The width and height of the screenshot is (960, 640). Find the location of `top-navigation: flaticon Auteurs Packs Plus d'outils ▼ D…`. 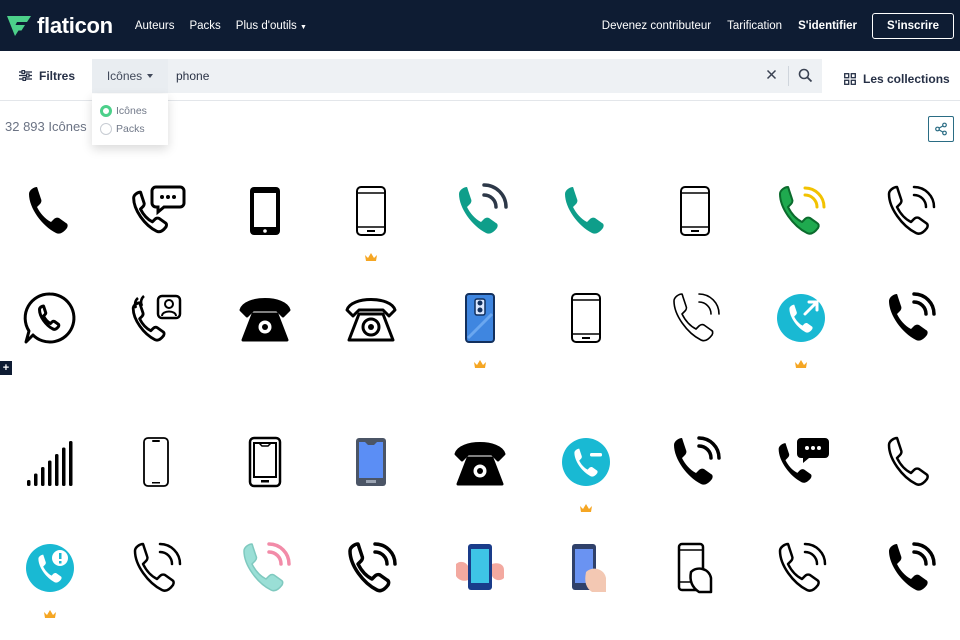

top-navigation: flaticon Auteurs Packs Plus d'outils ▼ D… is located at coordinates (480, 25).